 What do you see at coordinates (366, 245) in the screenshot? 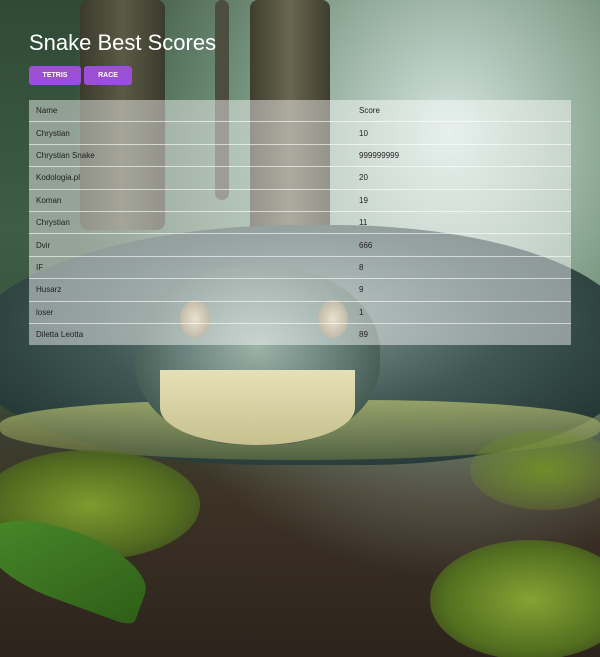
I see `cell-score: 666` at bounding box center [366, 245].